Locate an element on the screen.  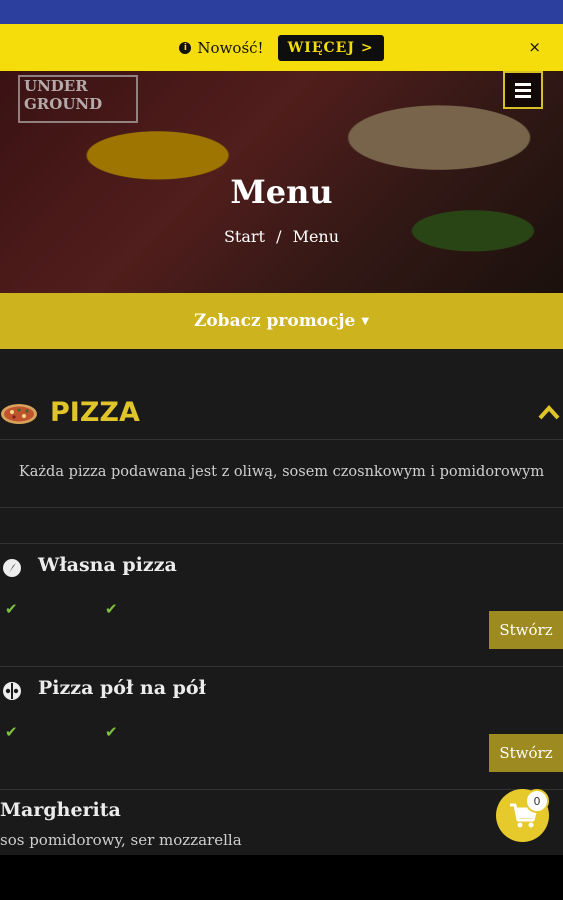
category-title: PIZZA is located at coordinates (95, 412).